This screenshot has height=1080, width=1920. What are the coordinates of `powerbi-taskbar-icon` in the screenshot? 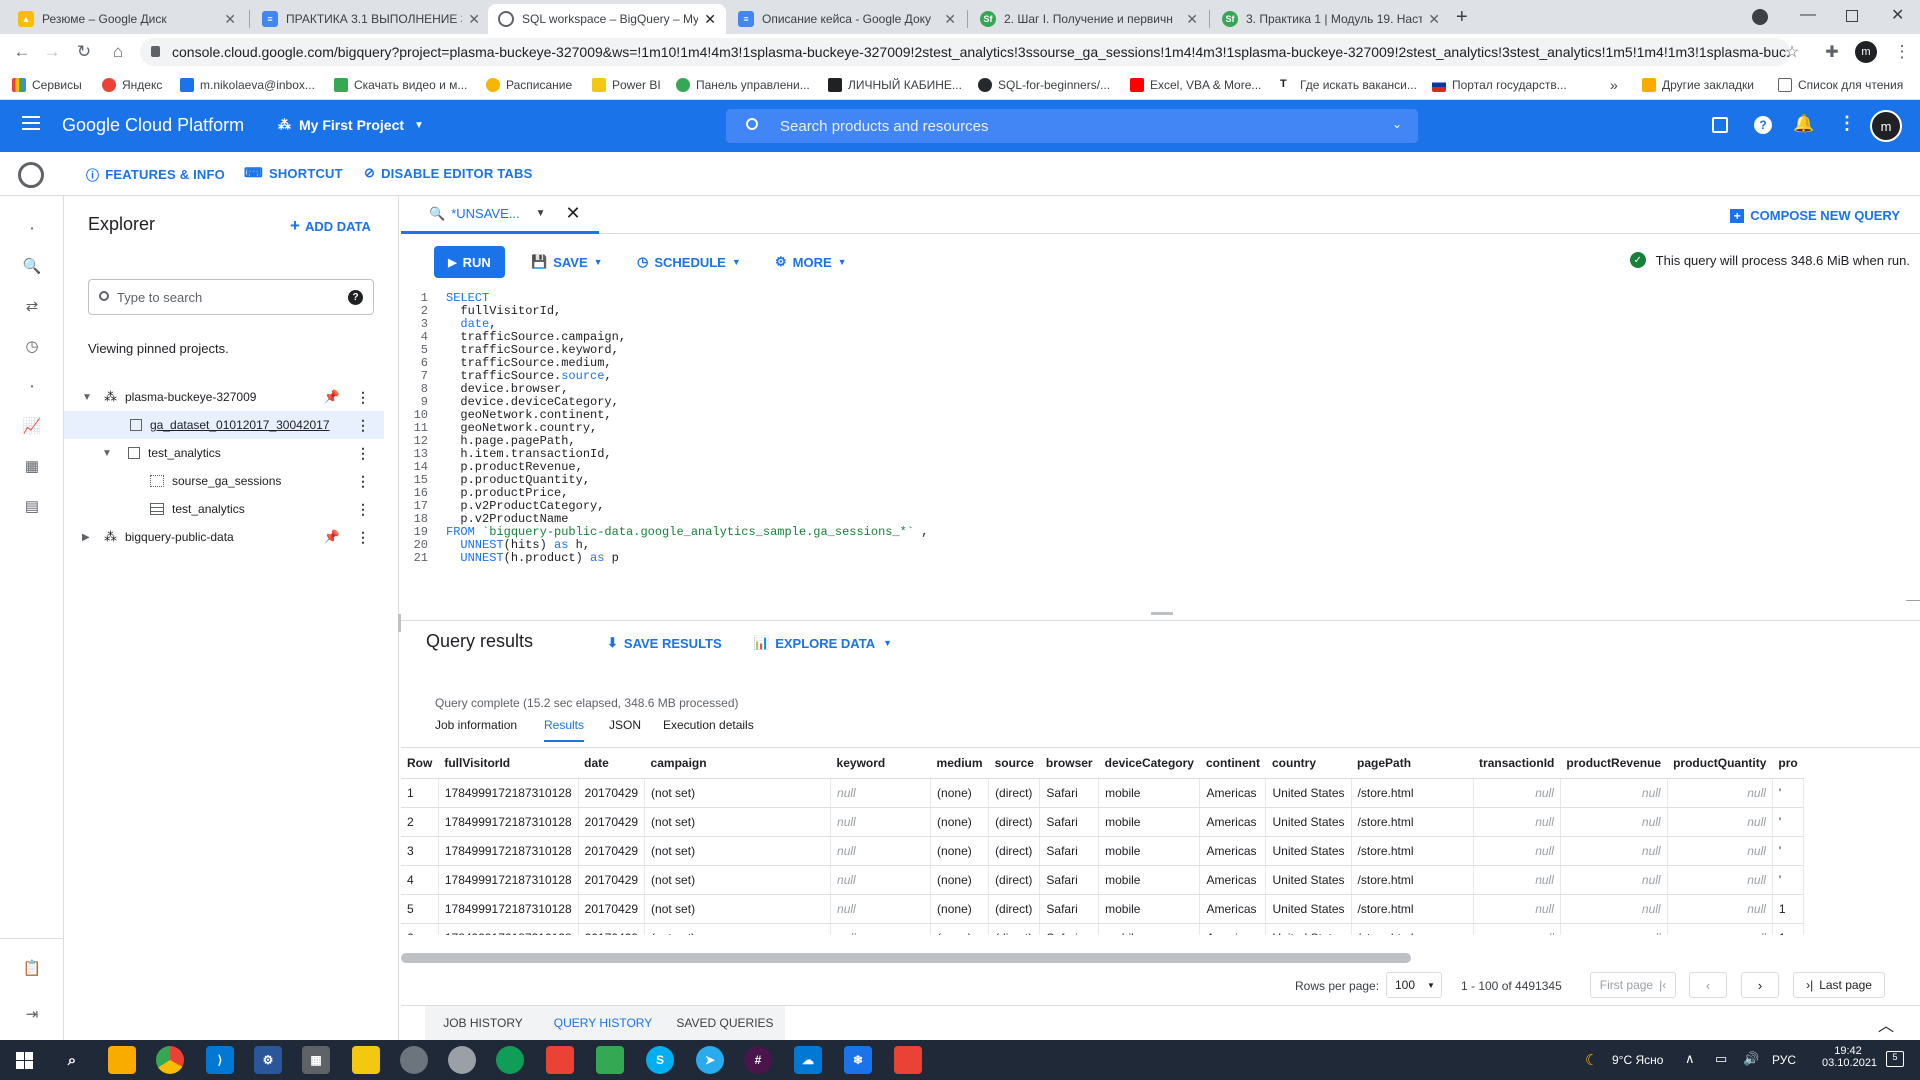 It's located at (366, 1060).